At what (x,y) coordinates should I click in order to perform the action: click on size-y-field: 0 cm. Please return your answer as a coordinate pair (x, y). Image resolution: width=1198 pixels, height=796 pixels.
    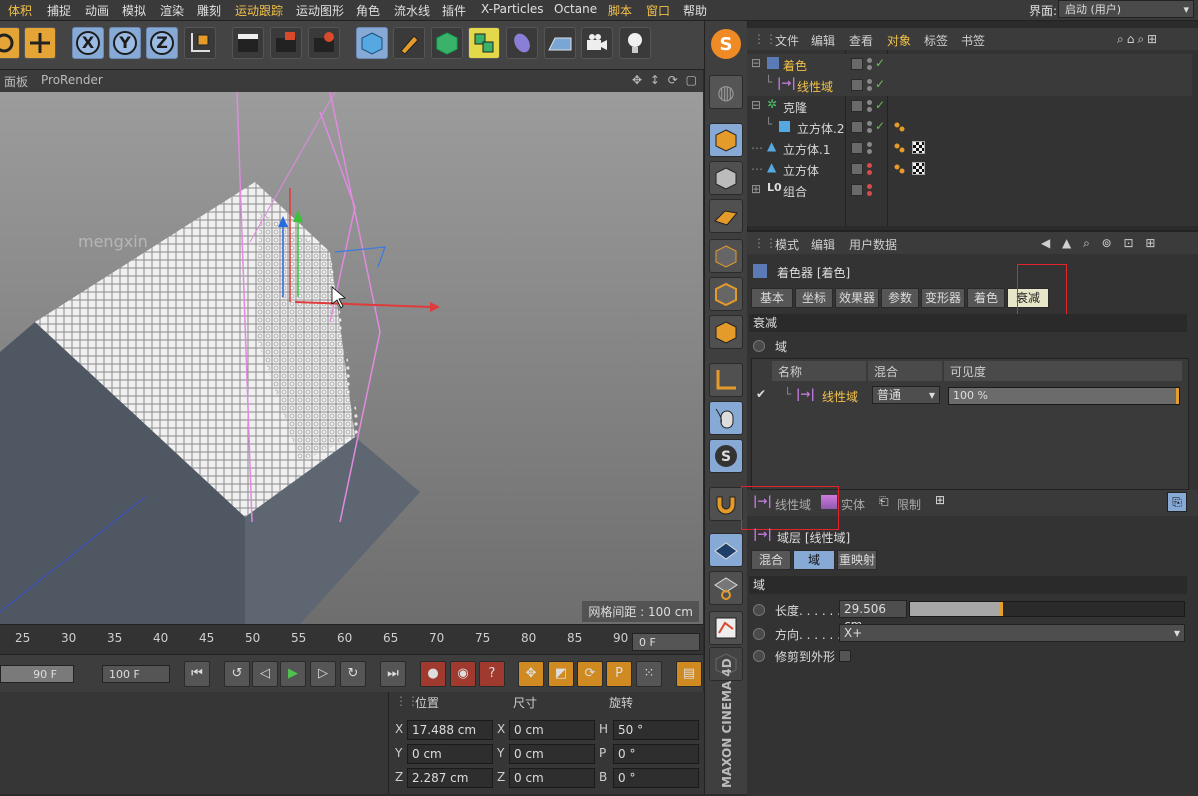
    Looking at the image, I should click on (552, 754).